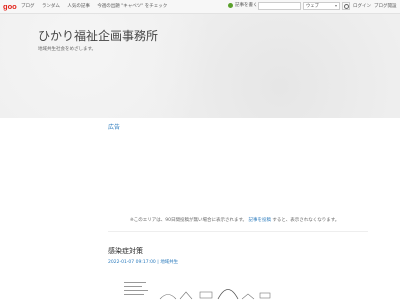 Image resolution: width=400 pixels, height=304 pixels. Describe the element at coordinates (312, 6) in the screenshot. I see `search-scope-value: ウェブ` at that location.